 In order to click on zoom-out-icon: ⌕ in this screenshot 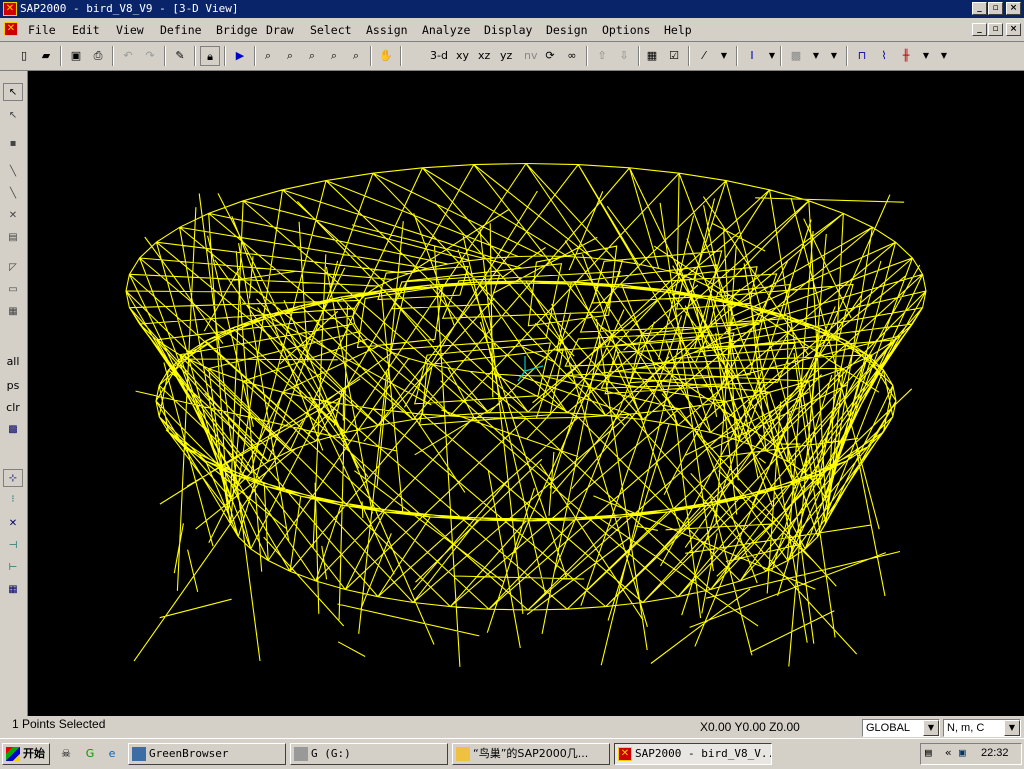, I will do `click(356, 56)`.